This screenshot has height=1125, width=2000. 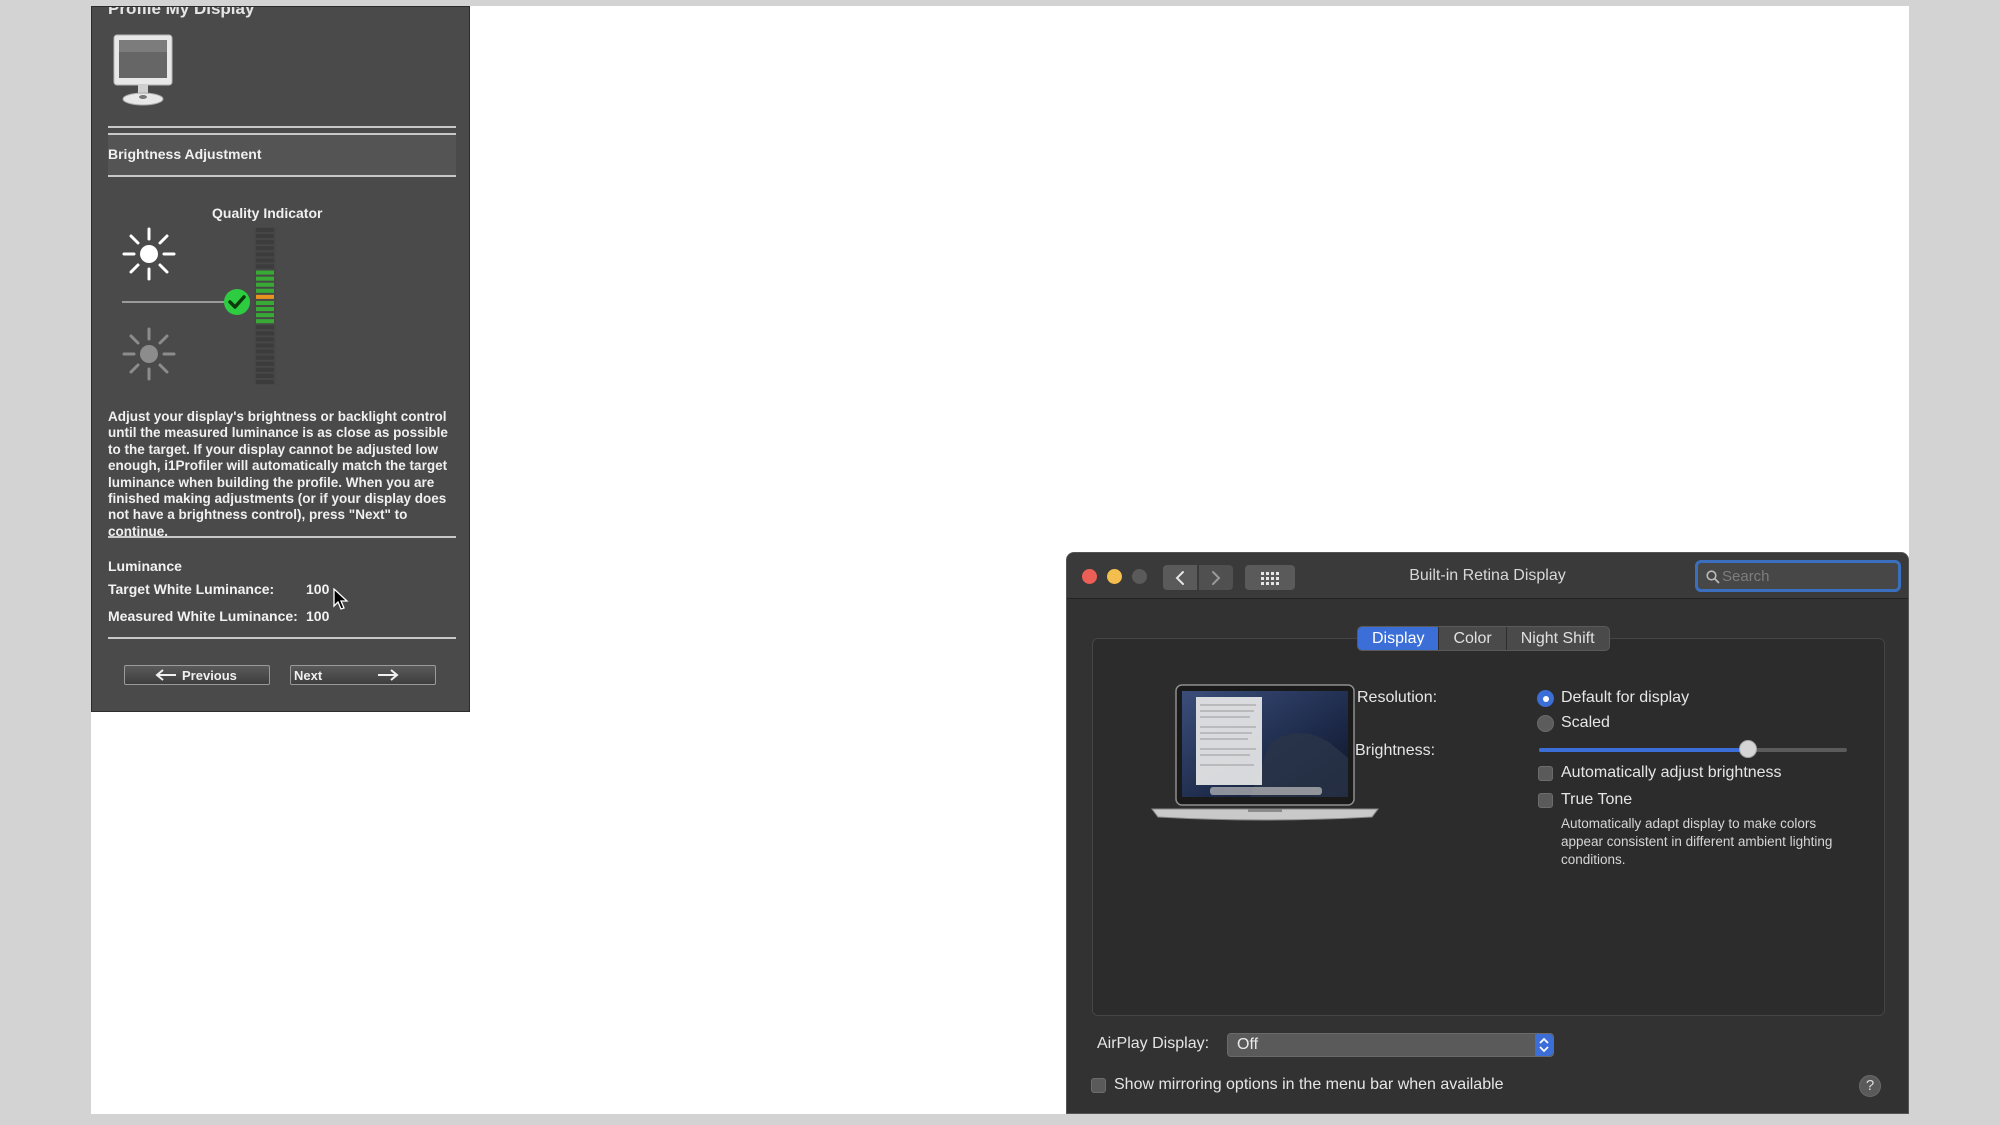 What do you see at coordinates (1713, 577) in the screenshot?
I see `search-icon` at bounding box center [1713, 577].